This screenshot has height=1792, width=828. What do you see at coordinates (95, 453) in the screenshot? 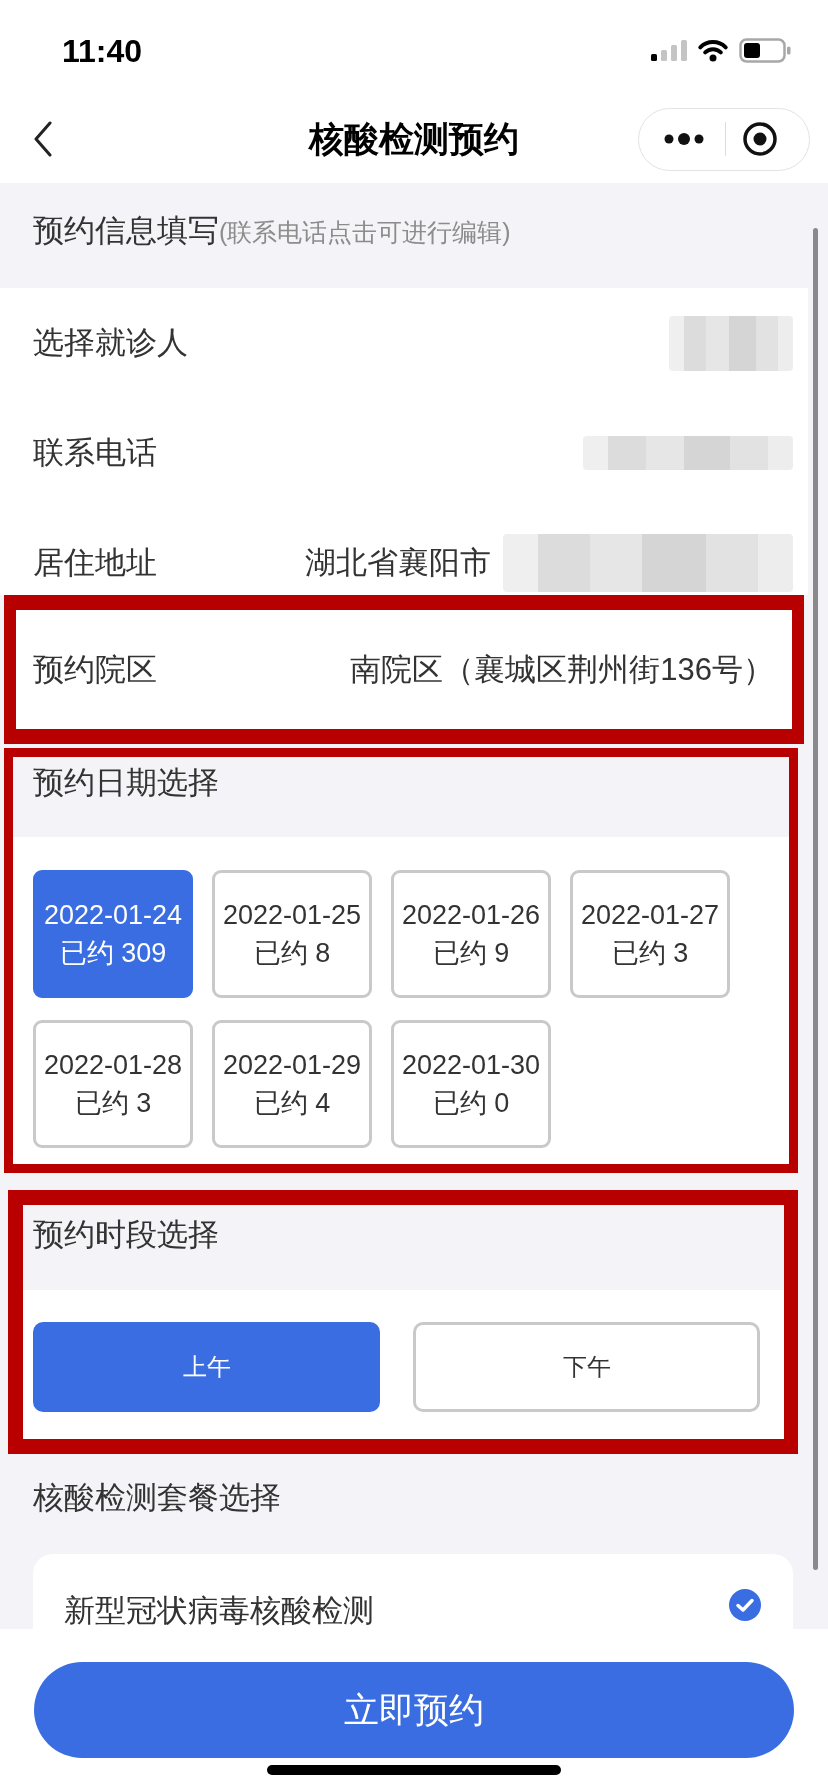
I see `row-label: 联系电话` at bounding box center [95, 453].